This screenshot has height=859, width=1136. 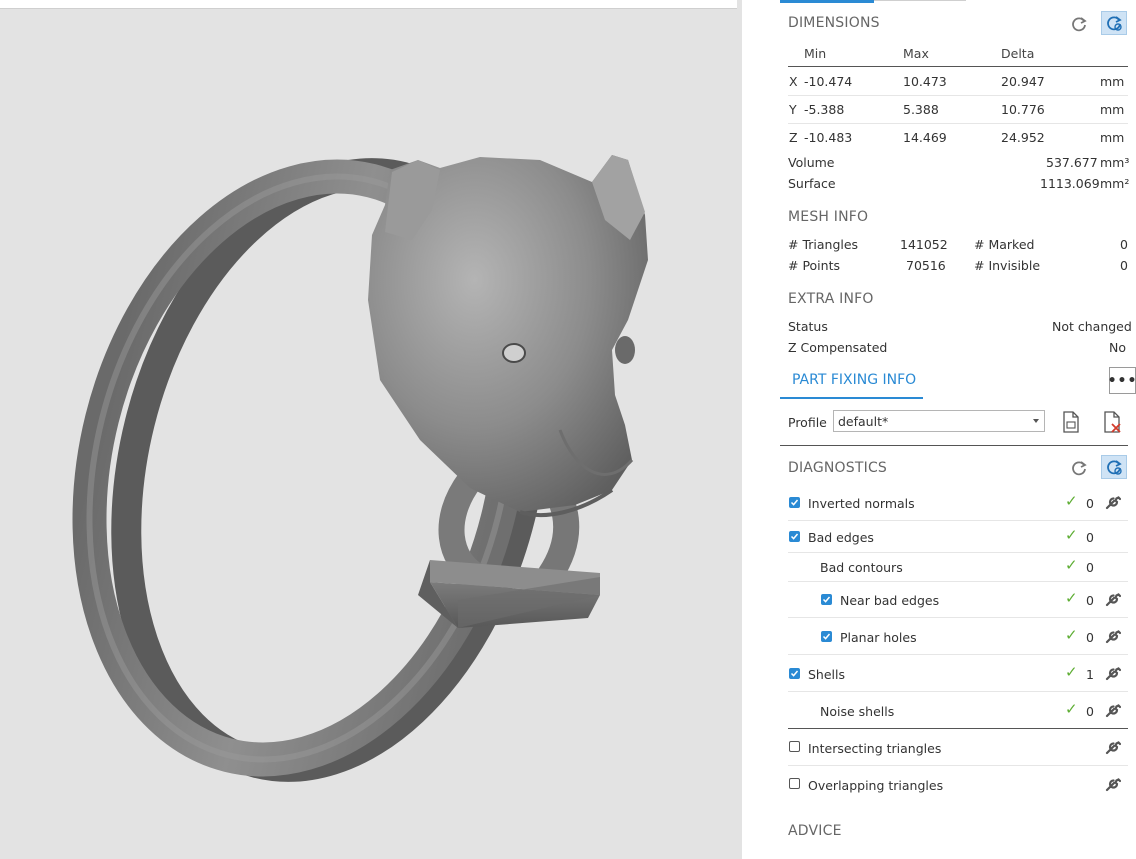 What do you see at coordinates (890, 600) in the screenshot?
I see `diag-label-near-bad-edges: Near bad edges` at bounding box center [890, 600].